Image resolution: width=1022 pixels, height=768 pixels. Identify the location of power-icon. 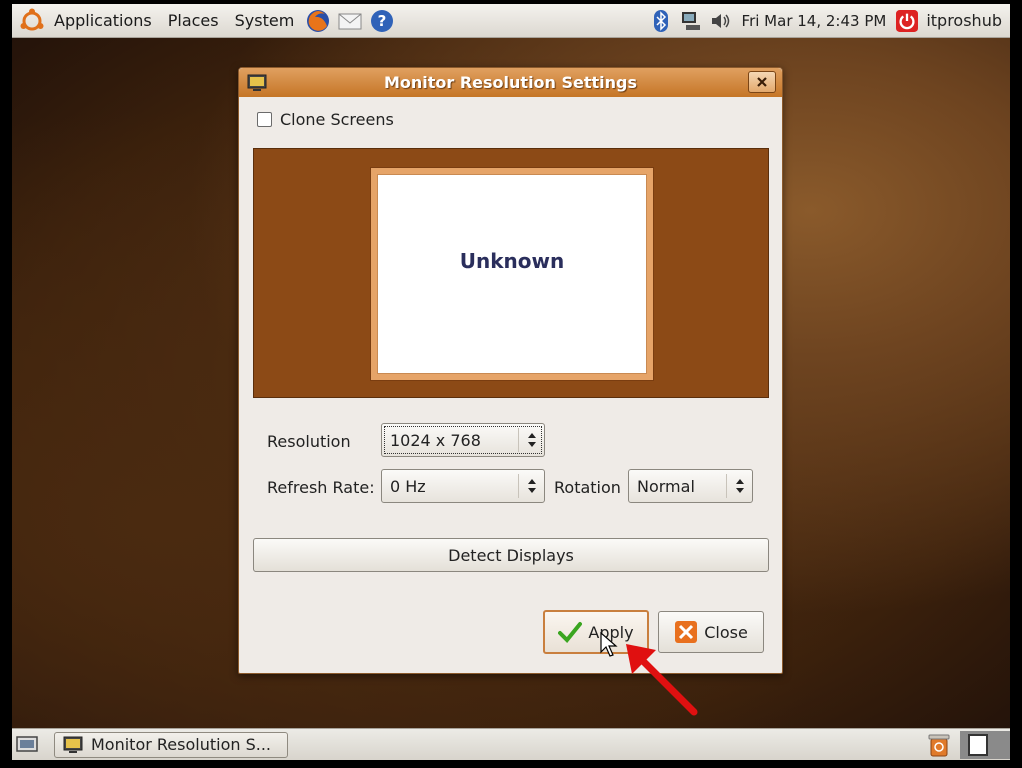
(907, 20).